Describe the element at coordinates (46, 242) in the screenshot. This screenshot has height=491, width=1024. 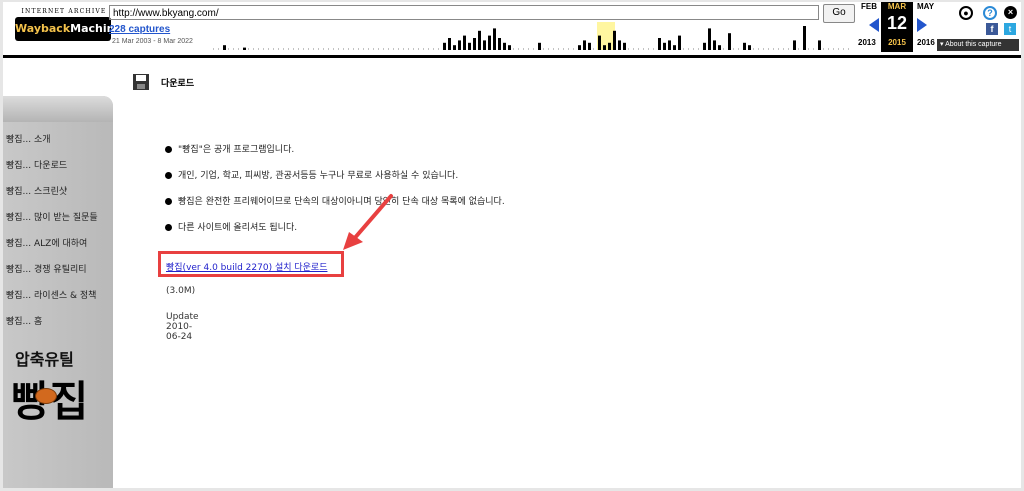
I see `sidebar-item-alz: 빵집... ALZ에 대하여` at that location.